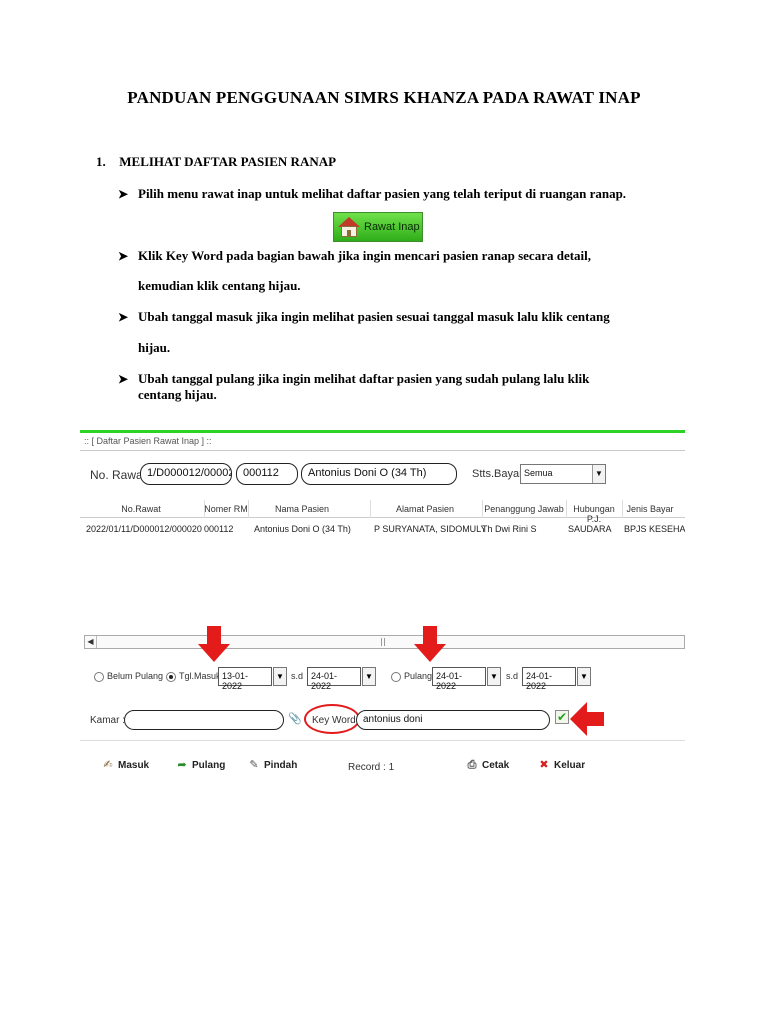 The height and width of the screenshot is (1024, 768). Describe the element at coordinates (524, 509) in the screenshot. I see `column-header: Penanggung Jawab` at that location.